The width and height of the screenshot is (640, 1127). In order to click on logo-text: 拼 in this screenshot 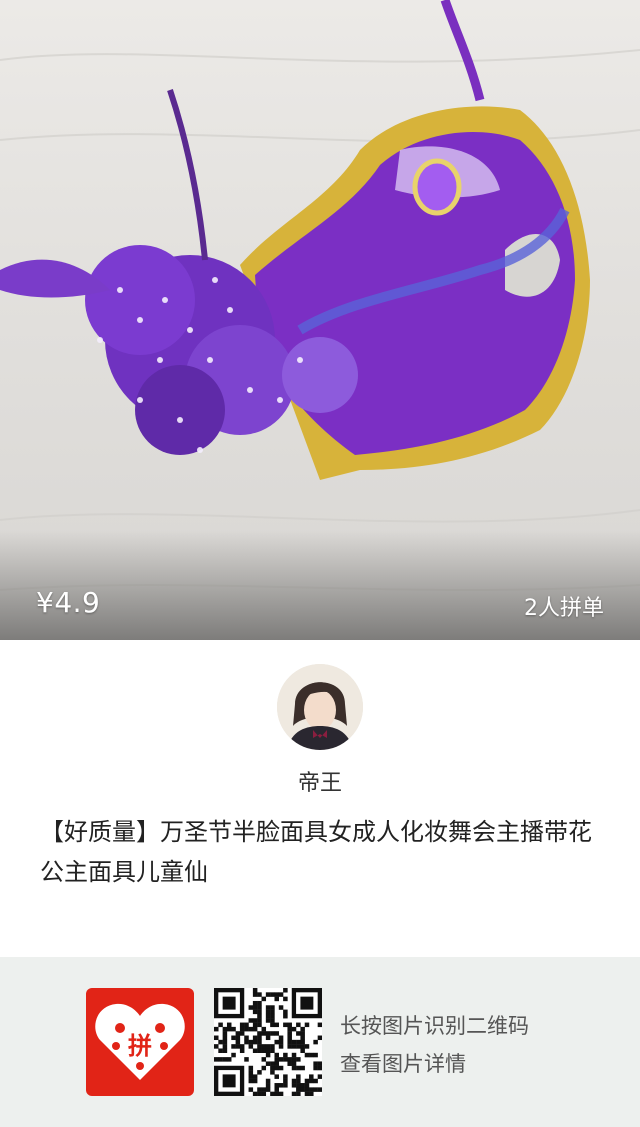, I will do `click(140, 1046)`.